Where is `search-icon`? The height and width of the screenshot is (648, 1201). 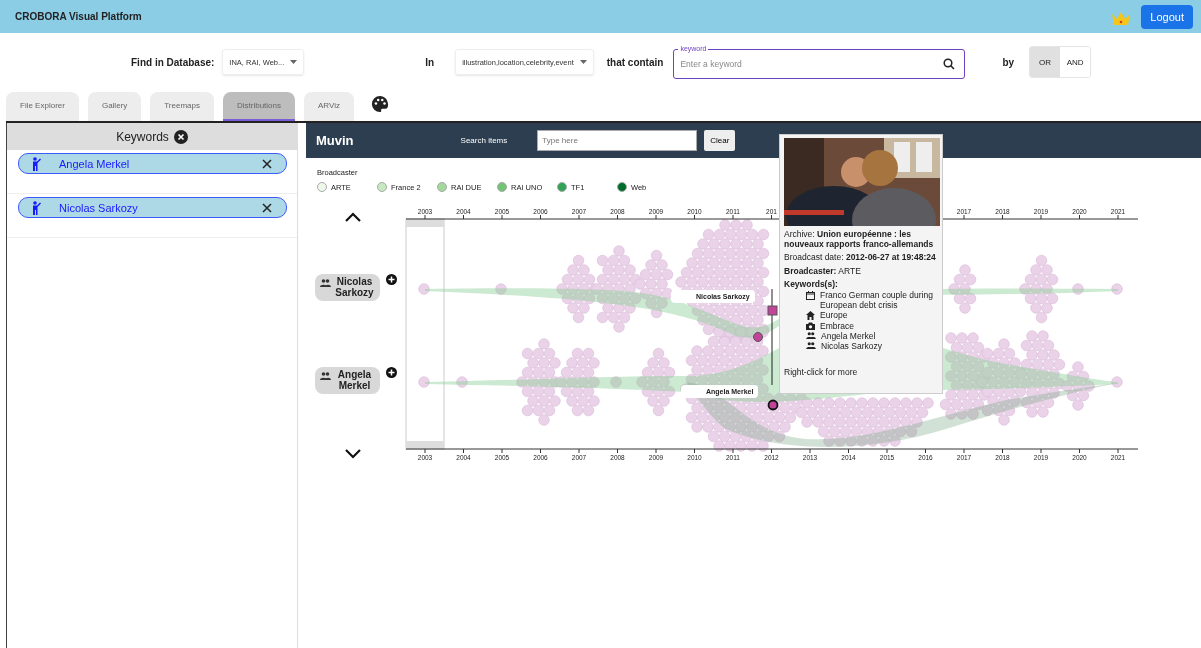 search-icon is located at coordinates (949, 64).